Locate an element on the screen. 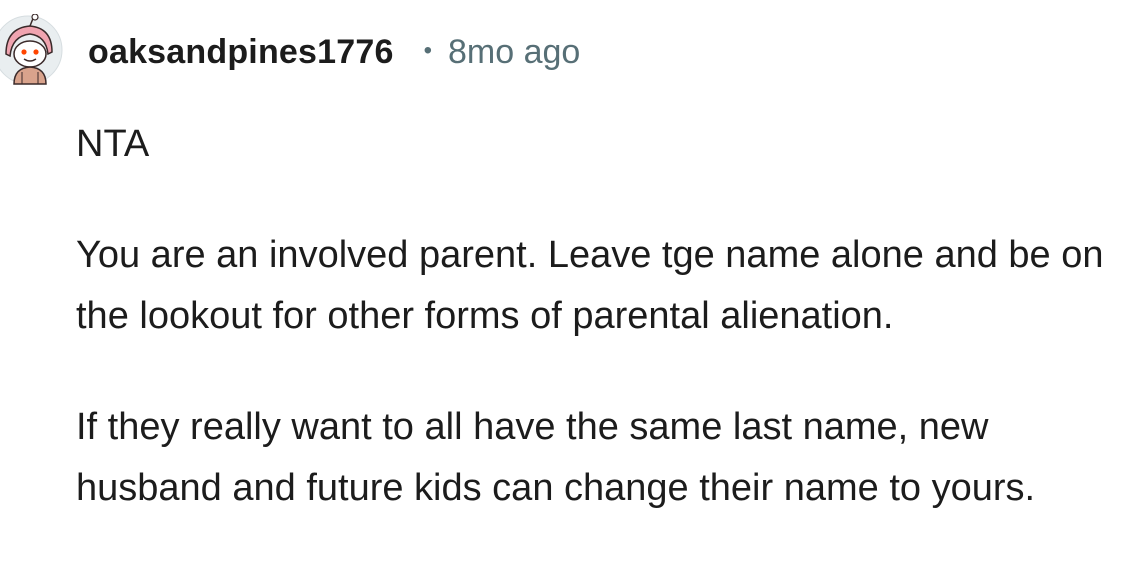 The image size is (1138, 569). user-avatar-icon is located at coordinates (32, 49).